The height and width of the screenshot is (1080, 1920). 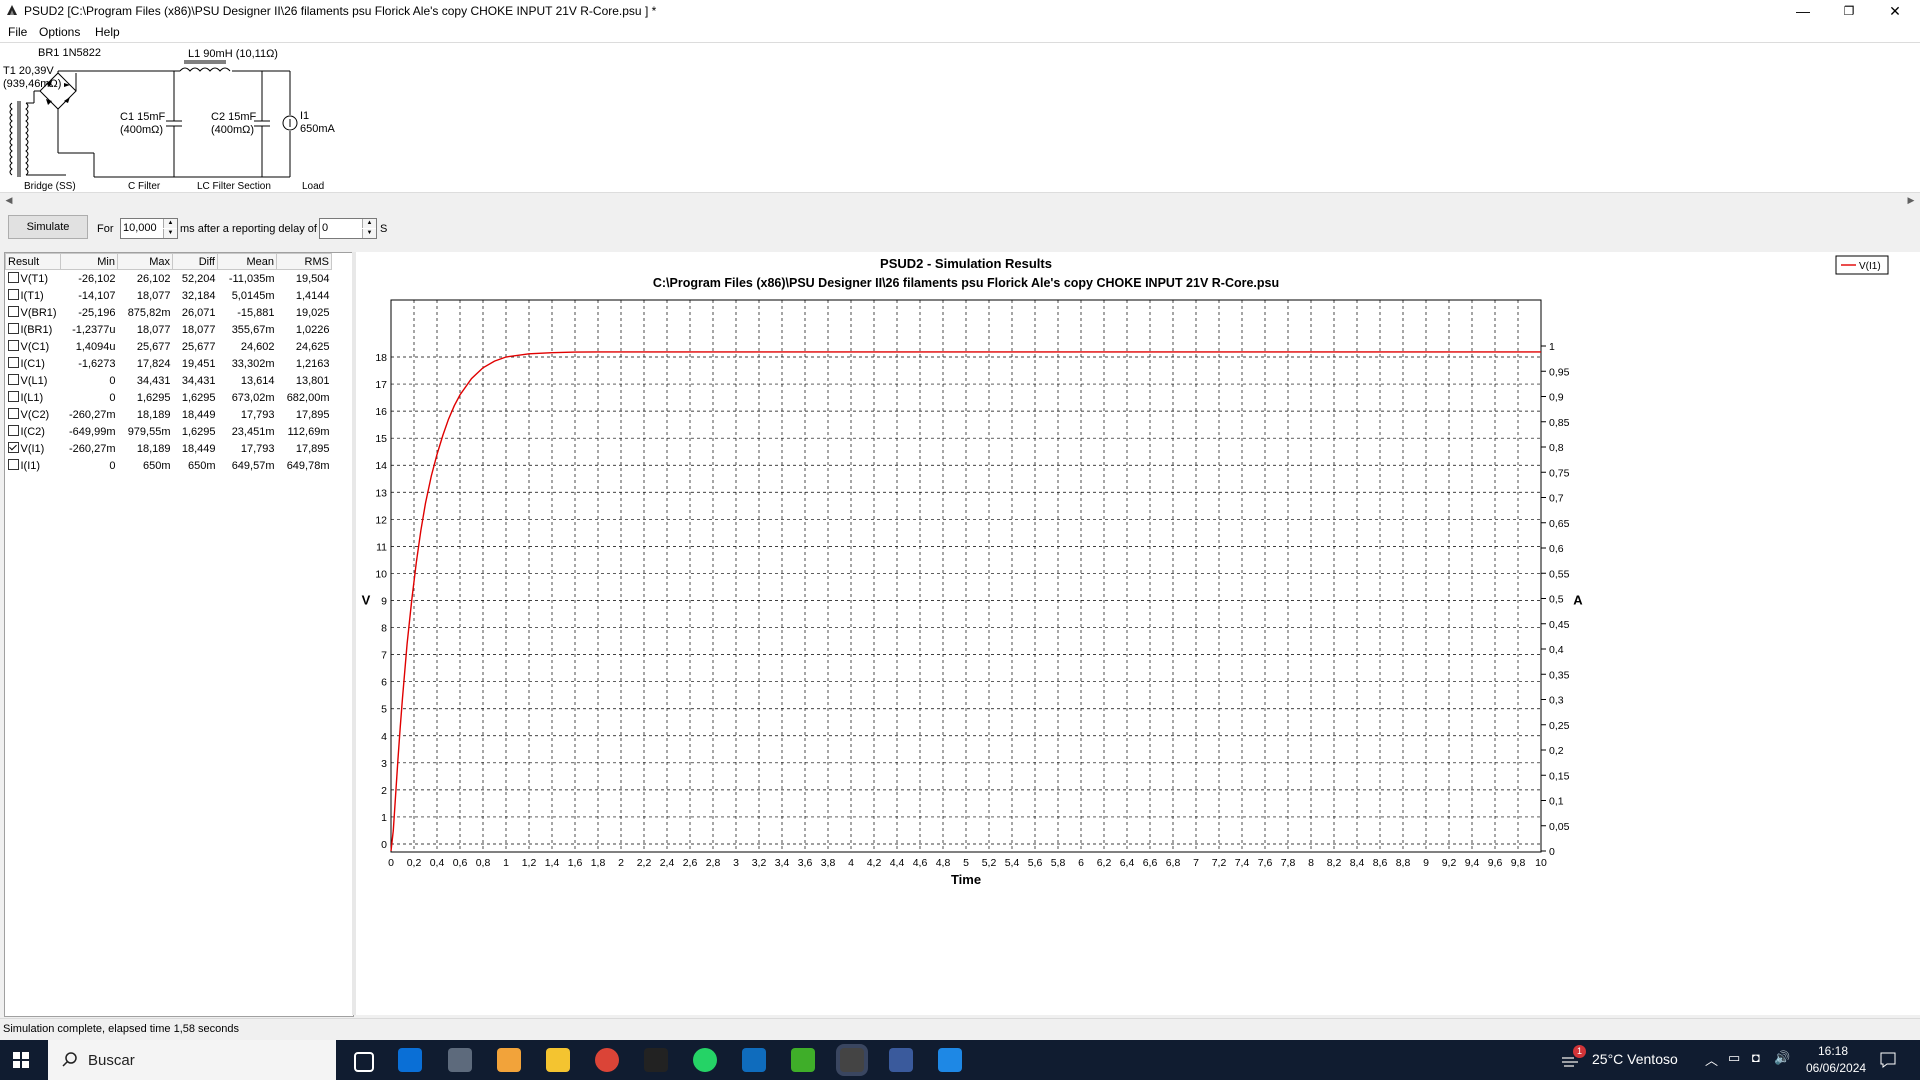 What do you see at coordinates (33, 312) in the screenshot?
I see `result-name-cell: V(BR1)` at bounding box center [33, 312].